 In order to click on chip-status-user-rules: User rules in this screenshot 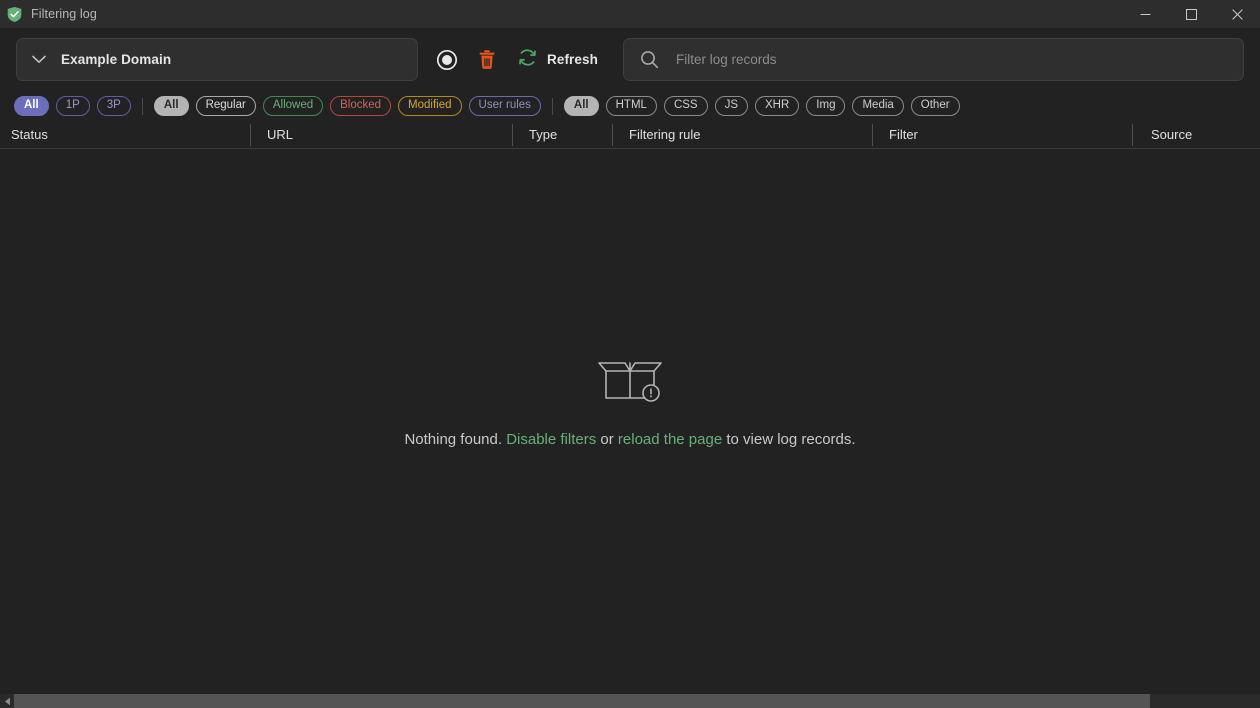, I will do `click(504, 106)`.